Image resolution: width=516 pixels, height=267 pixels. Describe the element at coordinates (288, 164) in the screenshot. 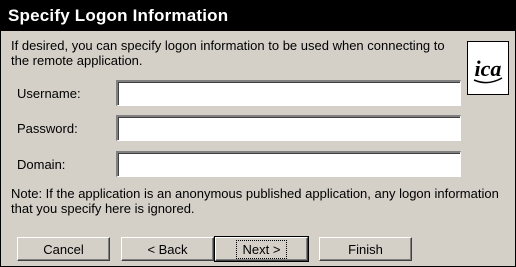

I see `domain-field` at that location.